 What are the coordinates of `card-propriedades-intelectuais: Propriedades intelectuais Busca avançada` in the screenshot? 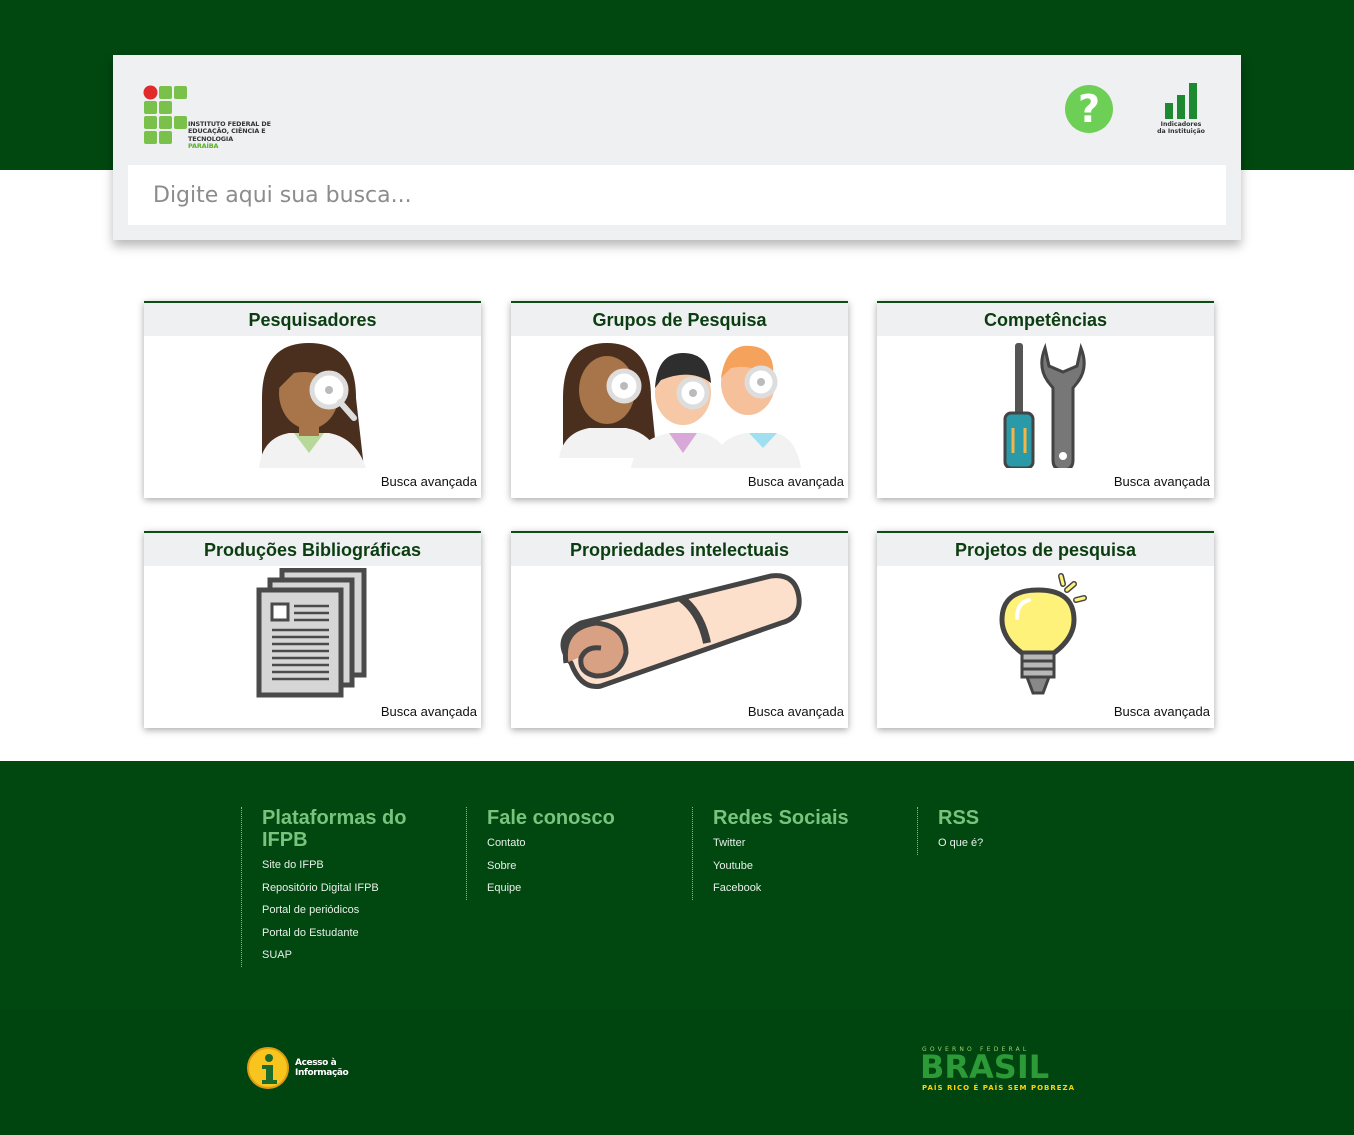 It's located at (679, 629).